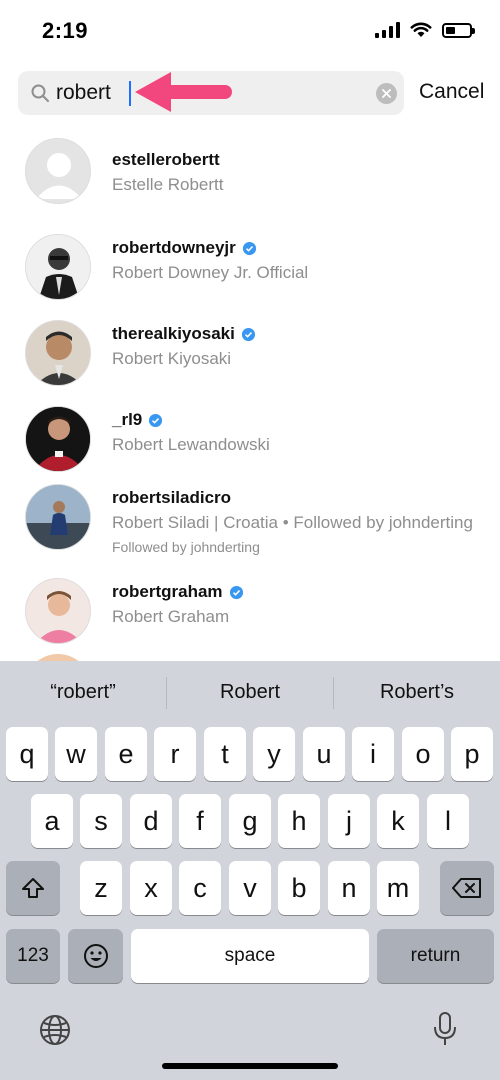 The width and height of the screenshot is (500, 1080). What do you see at coordinates (171, 616) in the screenshot?
I see `full-name: Robert Graham` at bounding box center [171, 616].